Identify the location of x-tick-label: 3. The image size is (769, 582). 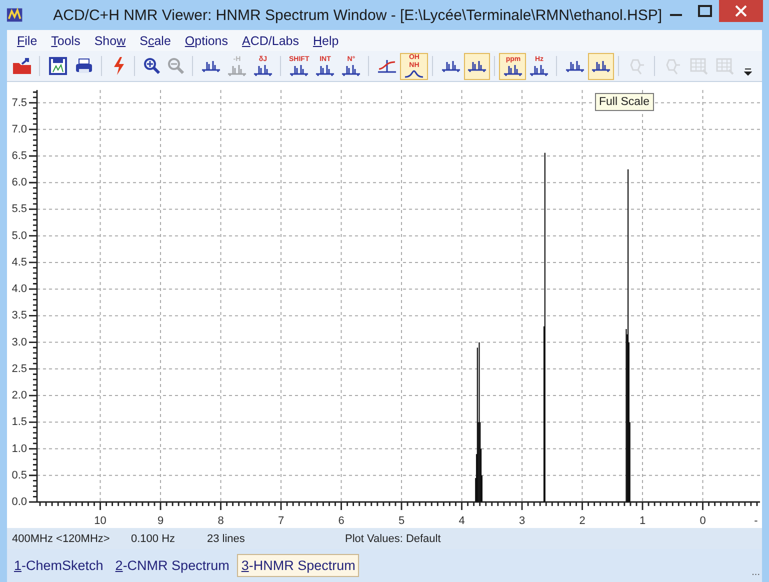
(522, 521).